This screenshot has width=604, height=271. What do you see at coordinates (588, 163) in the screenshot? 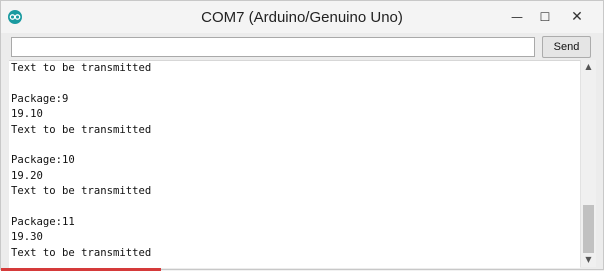
I see `vertical-scrollbar: ▲ ▼` at bounding box center [588, 163].